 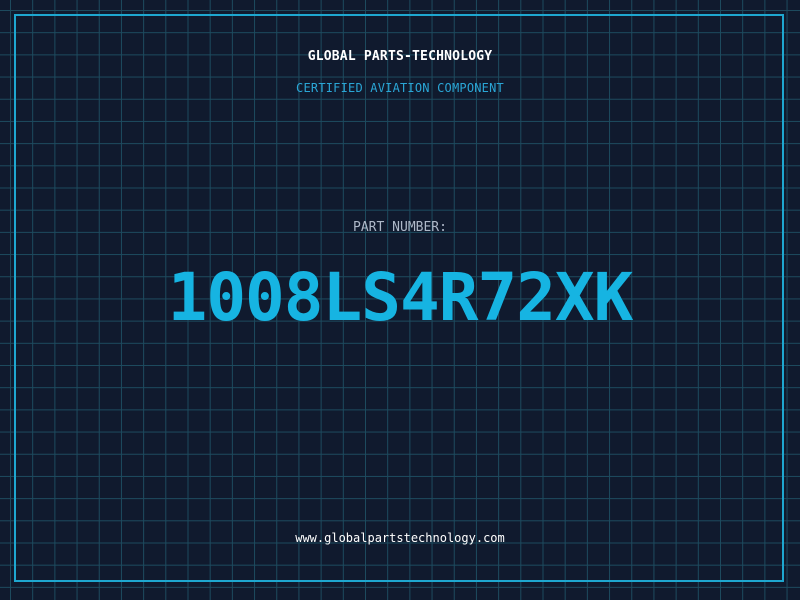 I want to click on brand-subtitle: CERTIFIED AVIATION COMPONENT, so click(x=400, y=88).